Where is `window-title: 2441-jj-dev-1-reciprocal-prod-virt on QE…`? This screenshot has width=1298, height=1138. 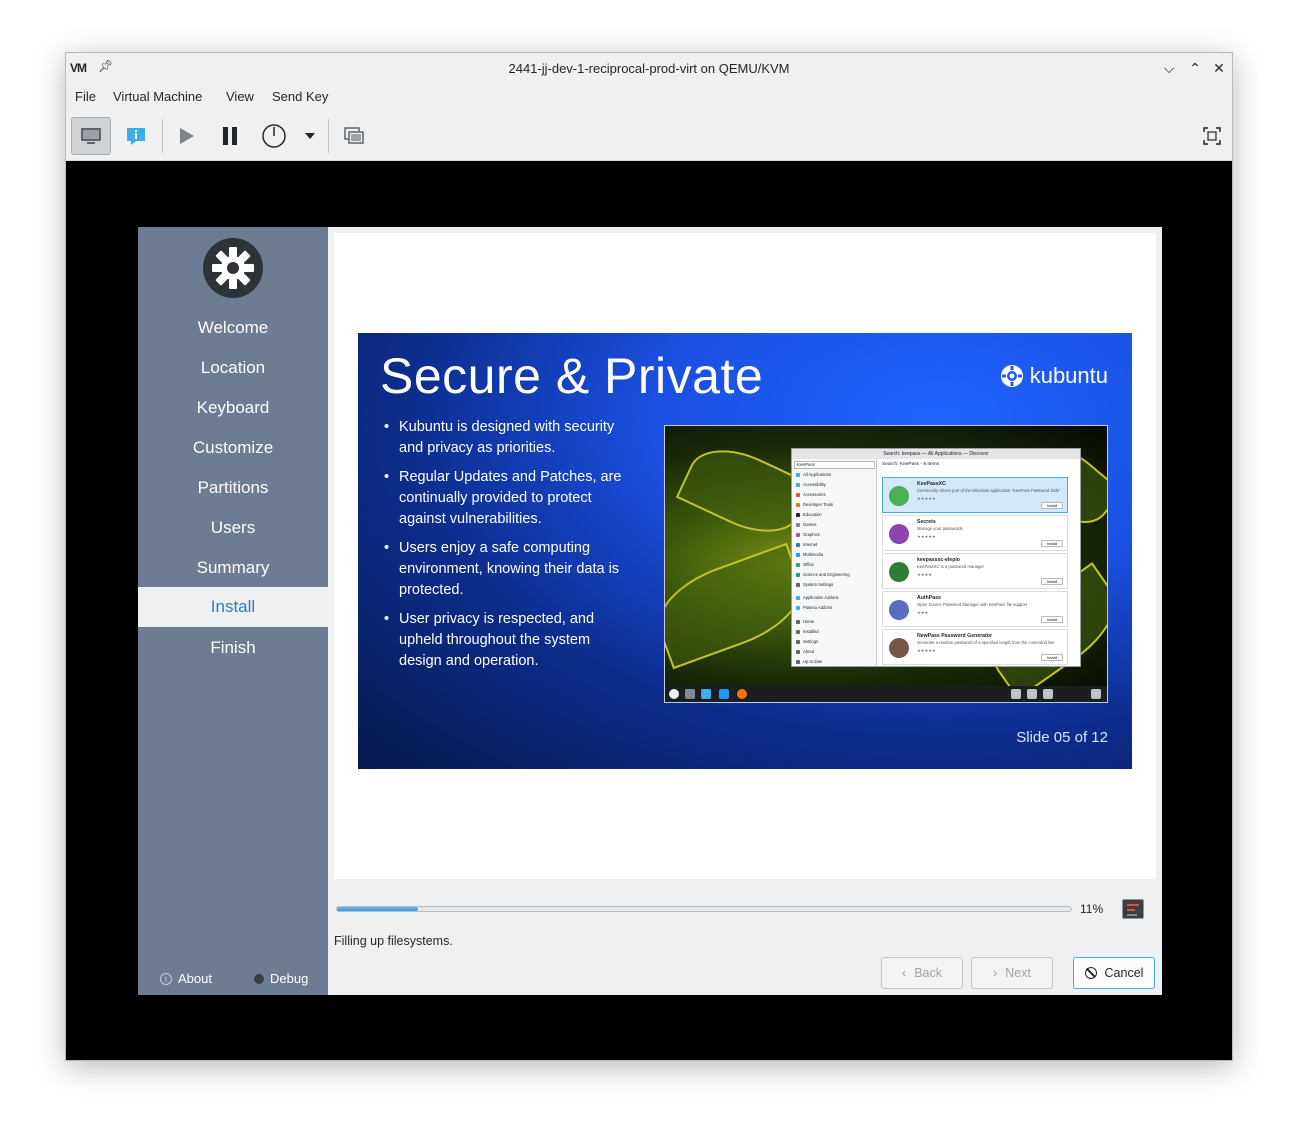
window-title: 2441-jj-dev-1-reciprocal-prod-virt on QE… is located at coordinates (649, 68).